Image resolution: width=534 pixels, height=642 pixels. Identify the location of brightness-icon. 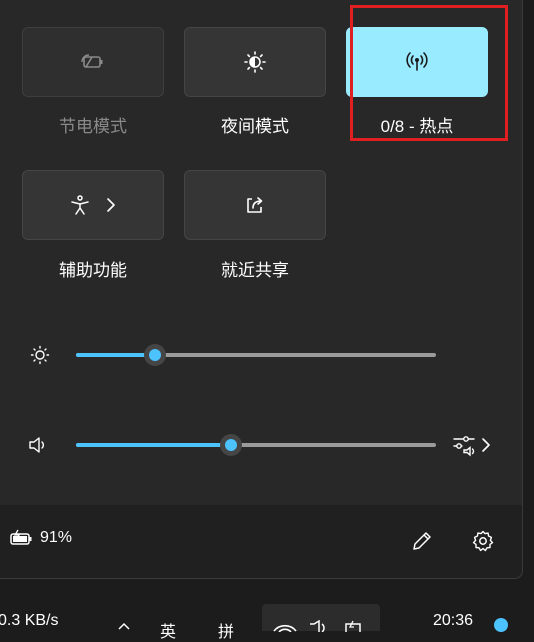
(40, 355).